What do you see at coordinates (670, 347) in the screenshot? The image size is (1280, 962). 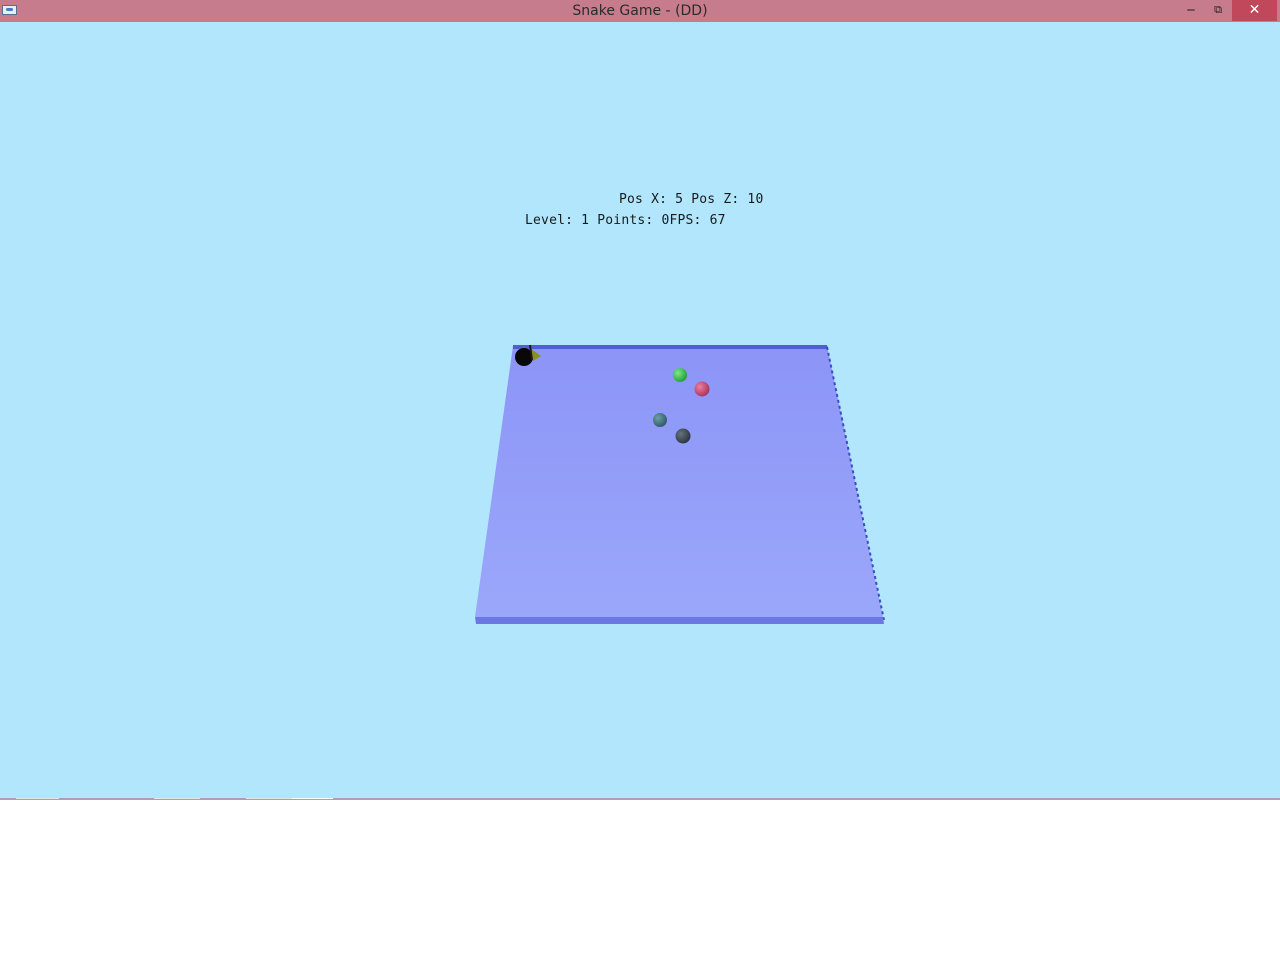 I see `board-back-edge` at bounding box center [670, 347].